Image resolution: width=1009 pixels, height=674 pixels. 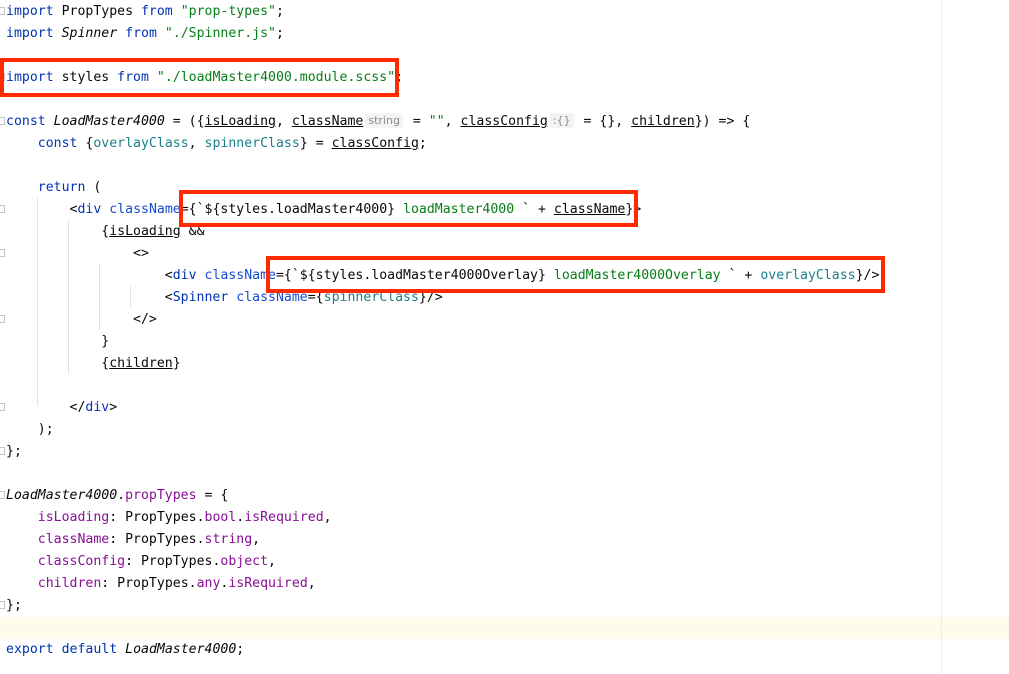 What do you see at coordinates (145, 34) in the screenshot?
I see `code-line: import Spinner from "./Spinner.js";` at bounding box center [145, 34].